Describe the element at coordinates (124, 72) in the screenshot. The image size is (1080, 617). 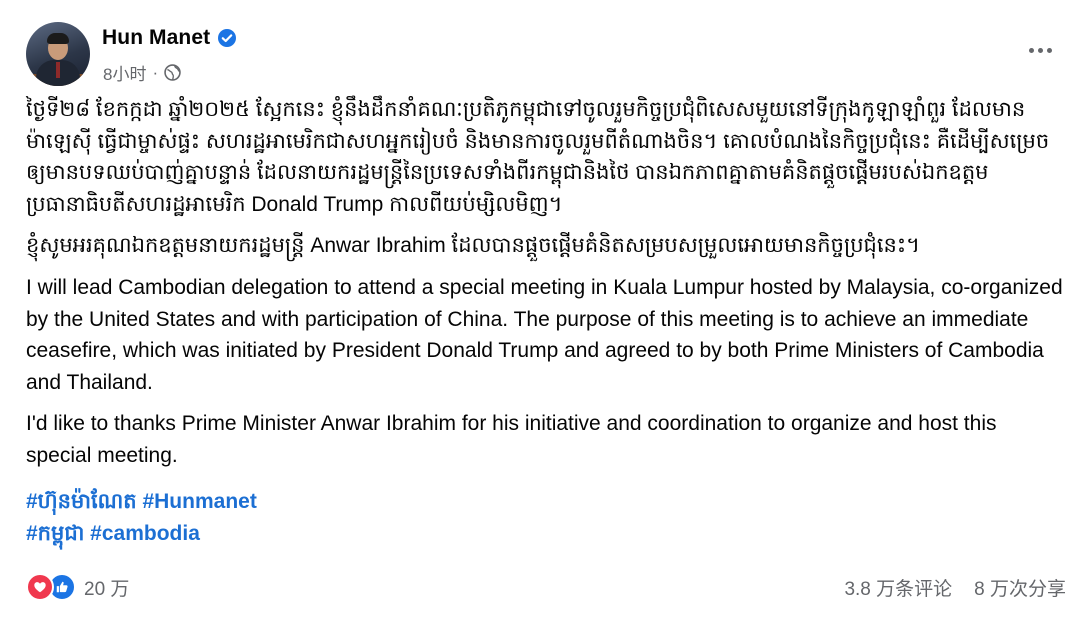
I see `post-timestamp: 8小时` at that location.